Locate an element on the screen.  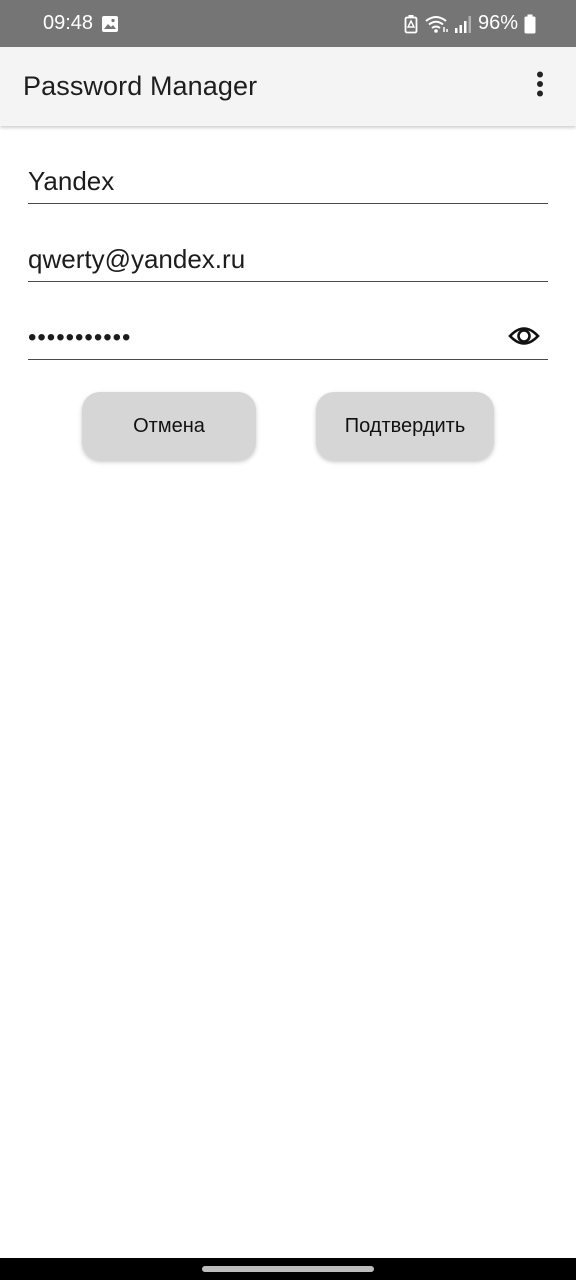
status-time: 09:48 is located at coordinates (68, 23).